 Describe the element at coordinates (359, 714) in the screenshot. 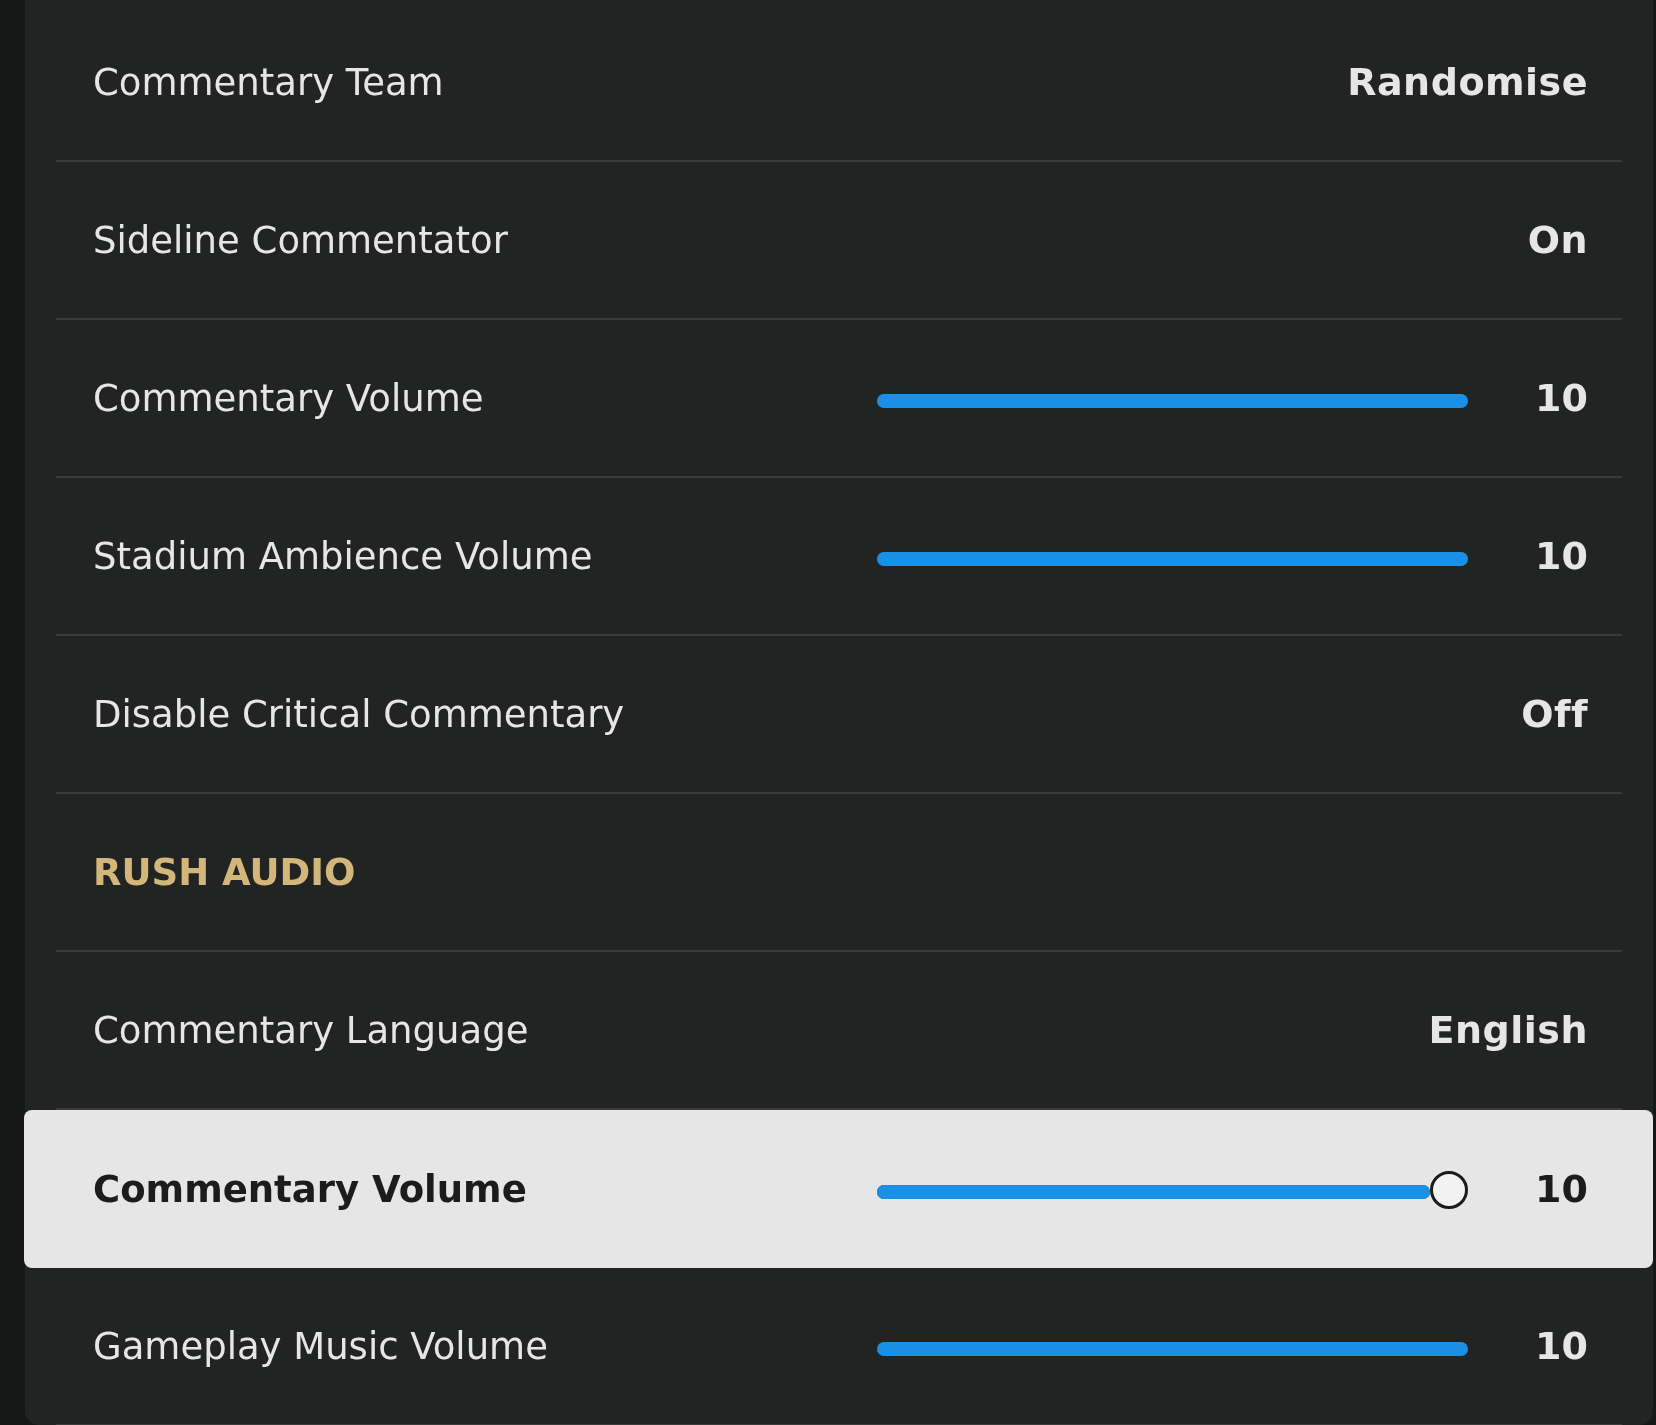

I see `setting-label: Disable Critical Commentary` at that location.